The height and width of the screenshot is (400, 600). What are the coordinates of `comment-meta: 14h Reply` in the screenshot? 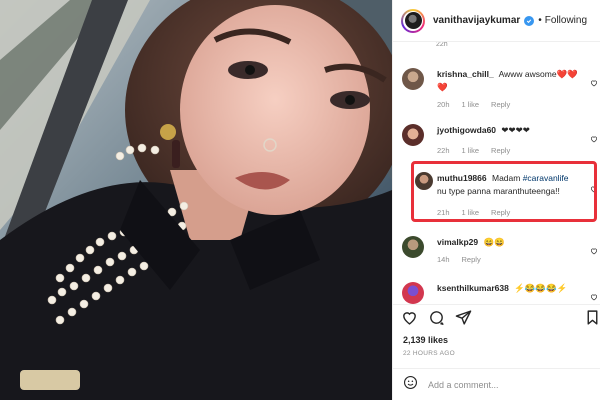 It's located at (459, 259).